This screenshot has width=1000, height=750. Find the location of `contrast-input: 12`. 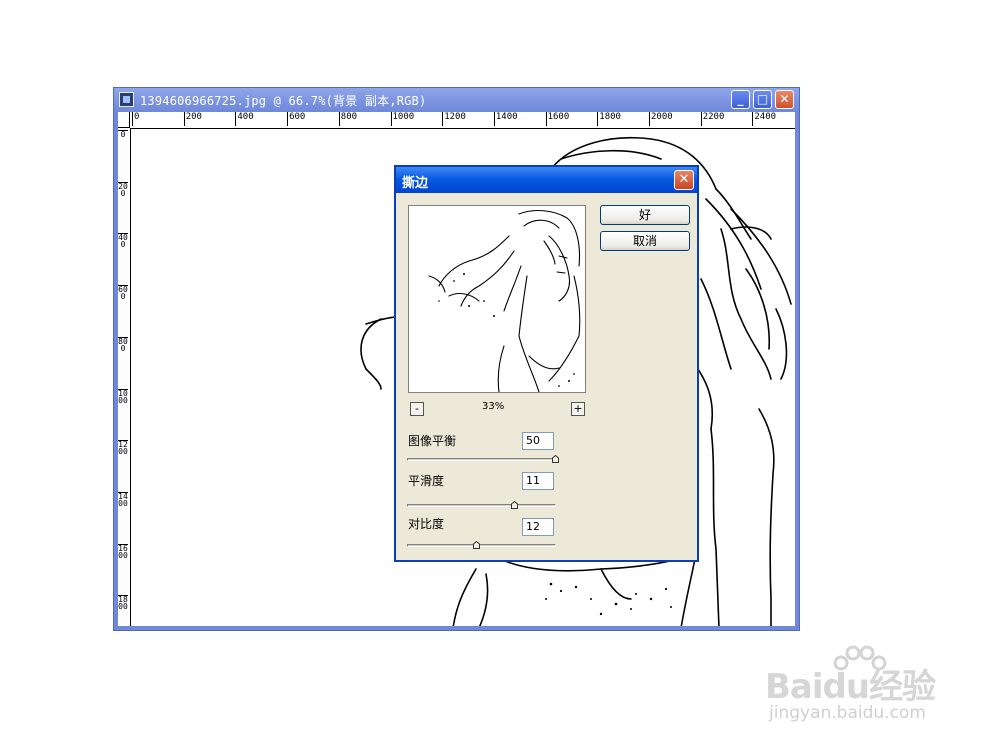

contrast-input: 12 is located at coordinates (538, 527).